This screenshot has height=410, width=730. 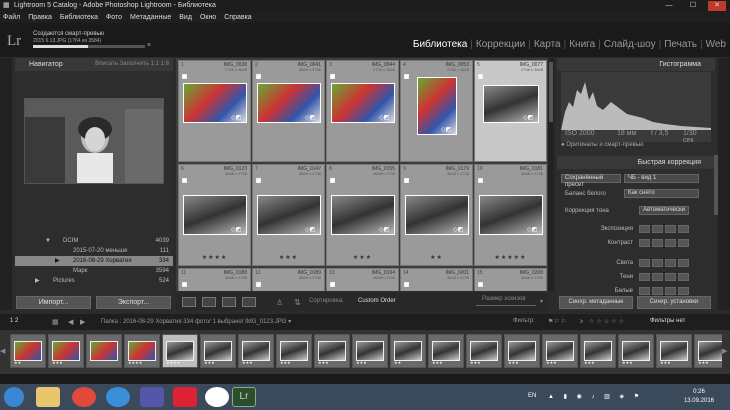 What do you see at coordinates (551, 174) in the screenshot?
I see `grid-scrollbar` at bounding box center [551, 174].